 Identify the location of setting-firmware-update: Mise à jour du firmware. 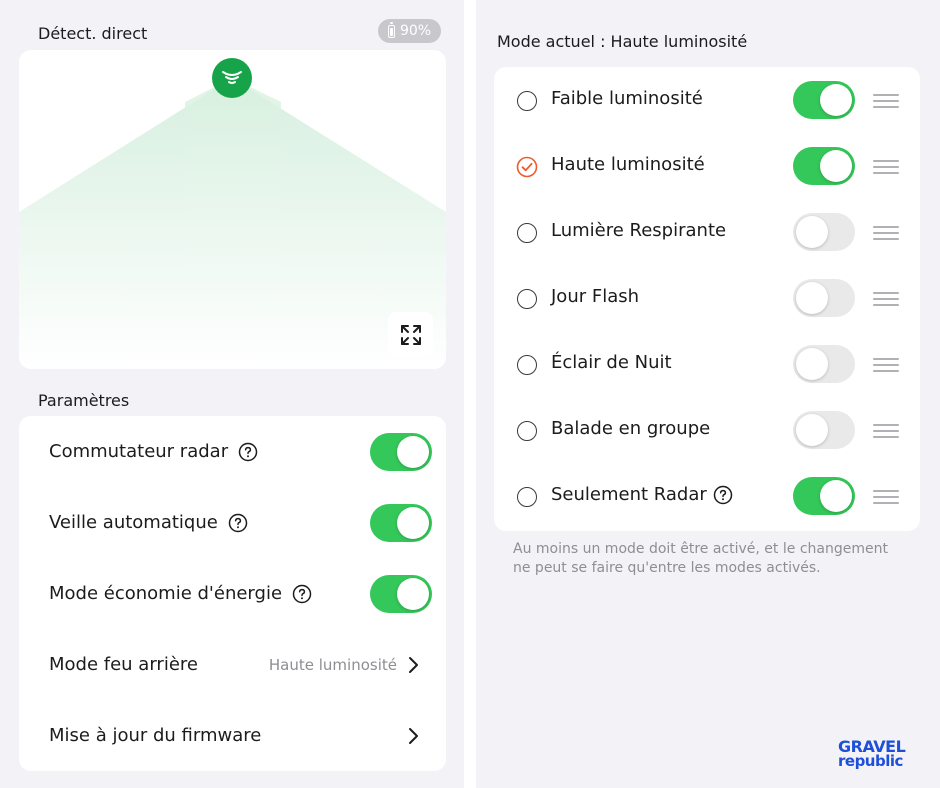
(232, 735).